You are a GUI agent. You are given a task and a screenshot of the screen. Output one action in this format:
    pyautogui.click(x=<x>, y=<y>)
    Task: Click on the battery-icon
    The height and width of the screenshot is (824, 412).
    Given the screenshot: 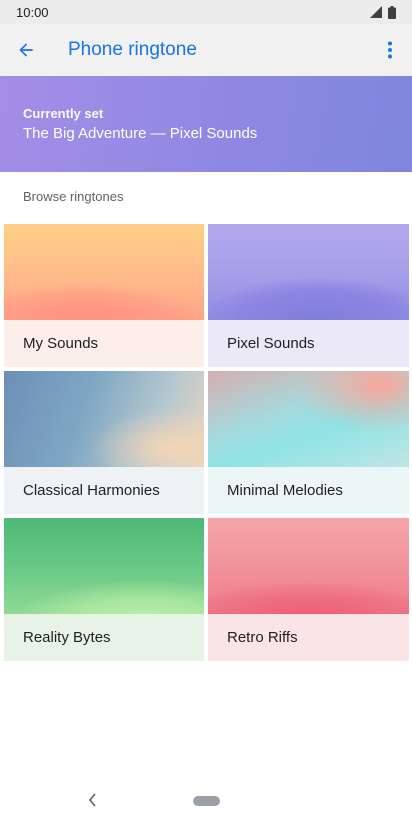 What is the action you would take?
    pyautogui.click(x=392, y=12)
    